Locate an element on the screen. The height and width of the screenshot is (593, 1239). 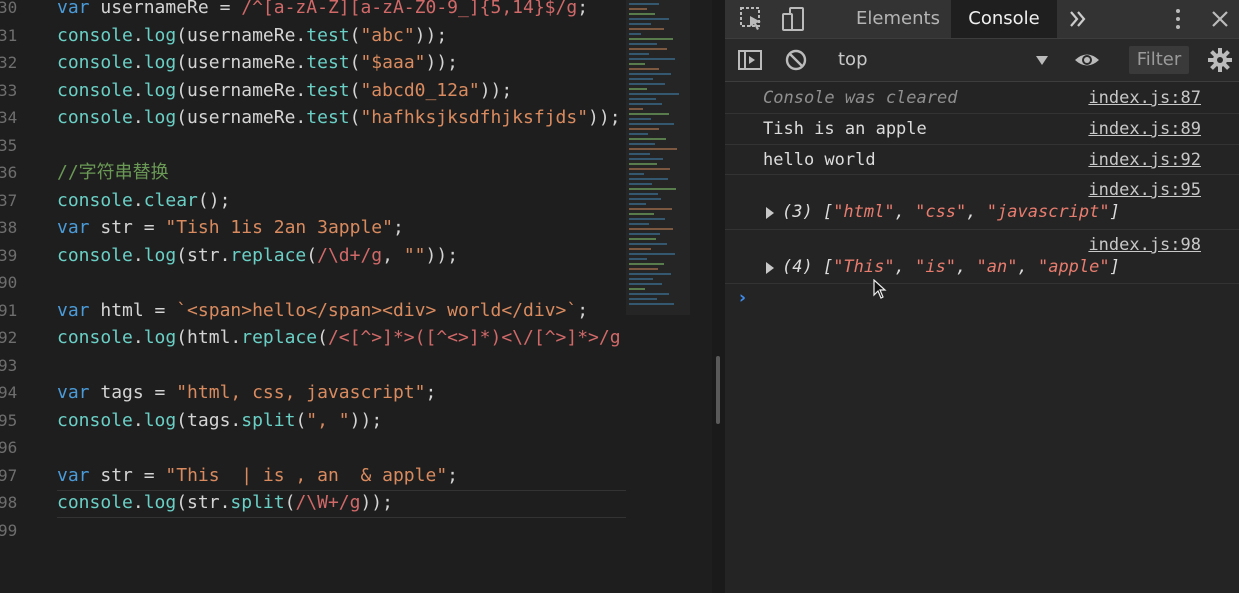
code-token: "html, css, javascript" is located at coordinates (301, 392).